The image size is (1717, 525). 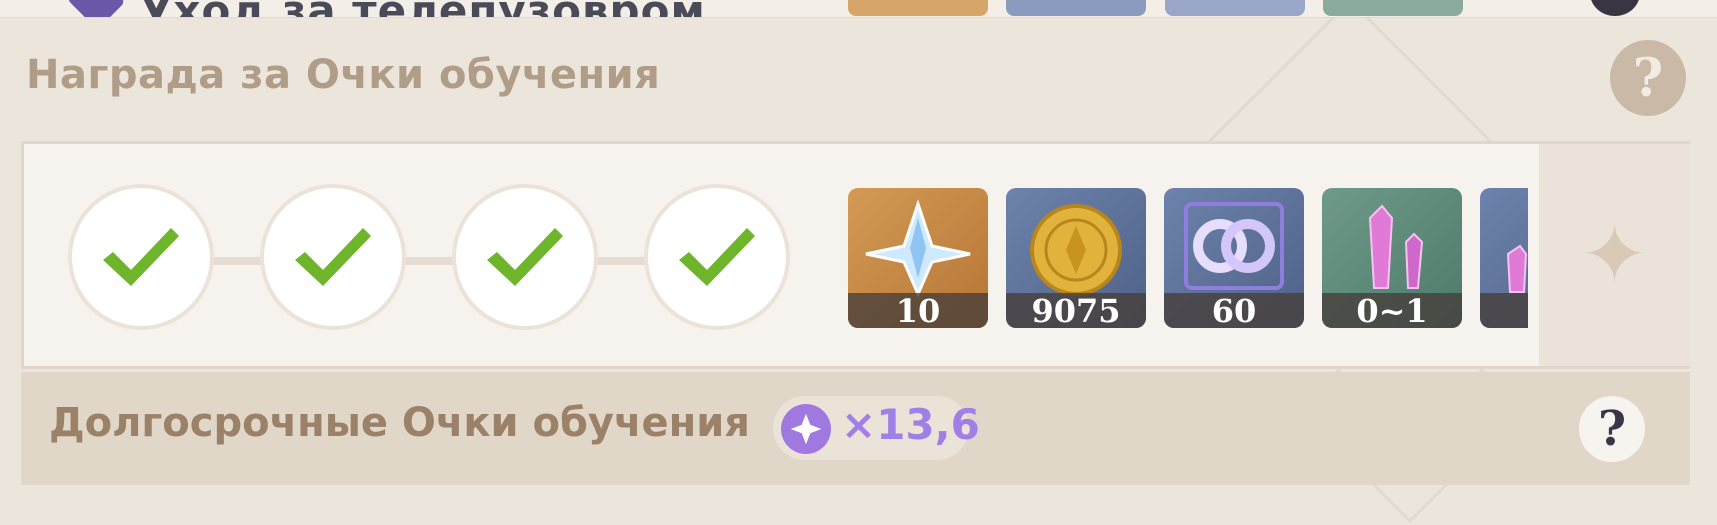 I want to click on reward-quantity: 0~1, so click(x=1392, y=310).